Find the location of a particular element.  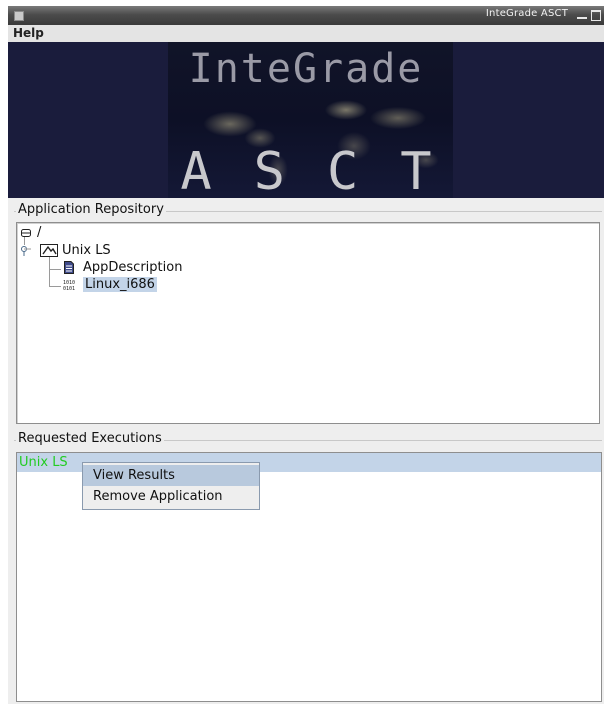

title-bar: InteGrade ASCT is located at coordinates (306, 15).